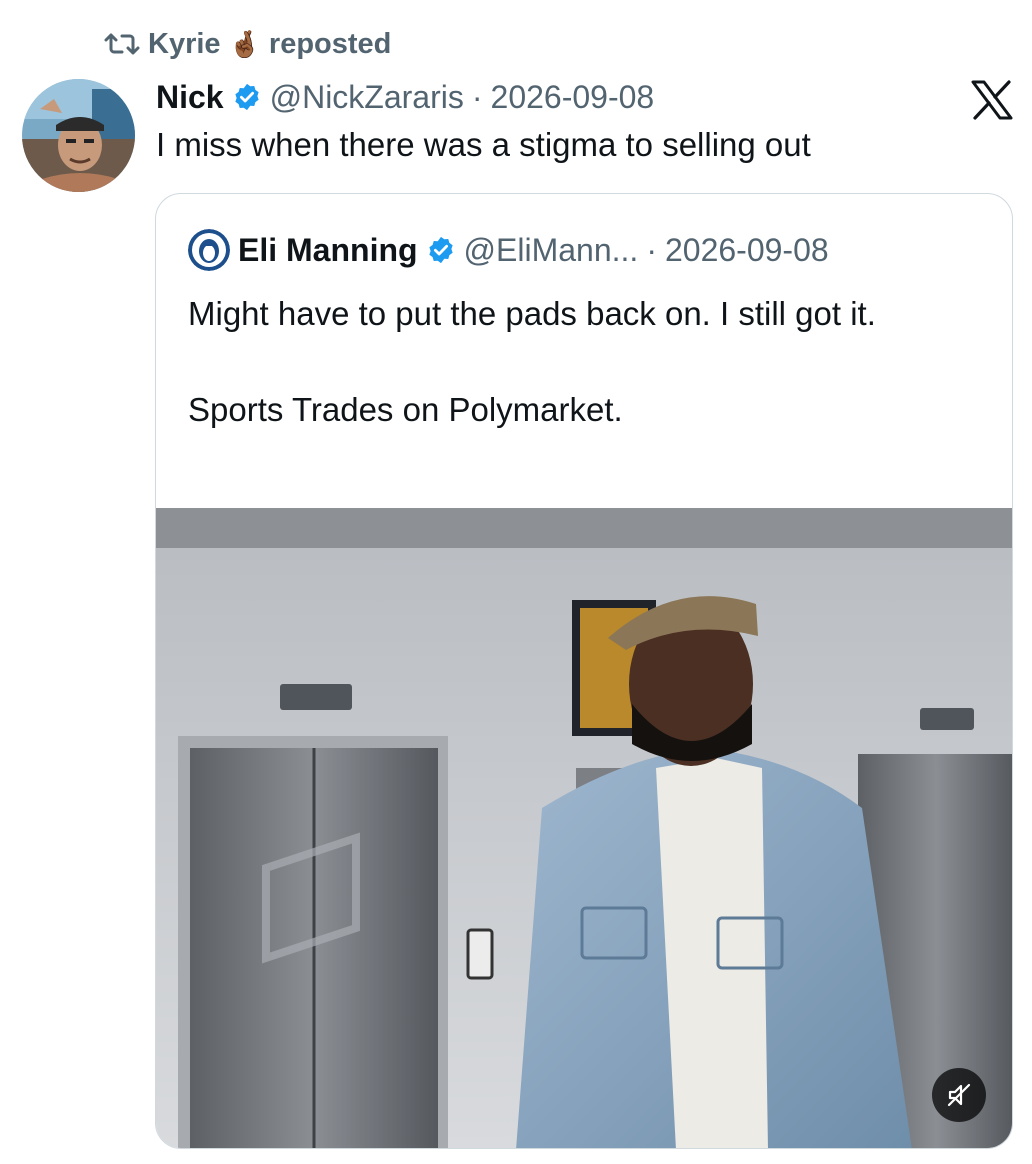 Image resolution: width=1032 pixels, height=1164 pixels. Describe the element at coordinates (328, 250) in the screenshot. I see `quoted-author-name: Eli Manning` at that location.